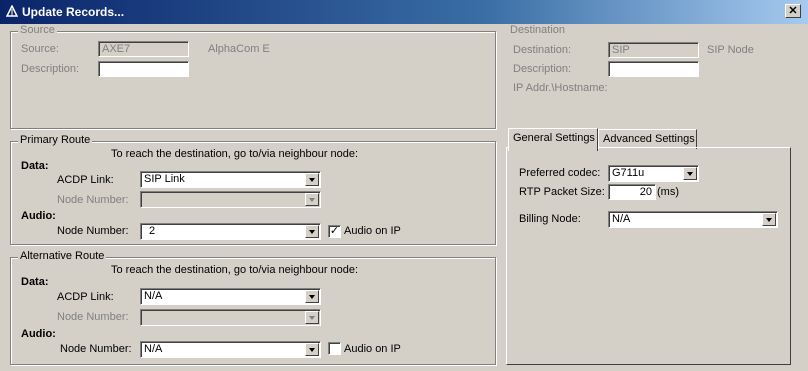 This screenshot has height=371, width=808. Describe the element at coordinates (230, 349) in the screenshot. I see `alternative-audio-node-combo: N/A` at that location.